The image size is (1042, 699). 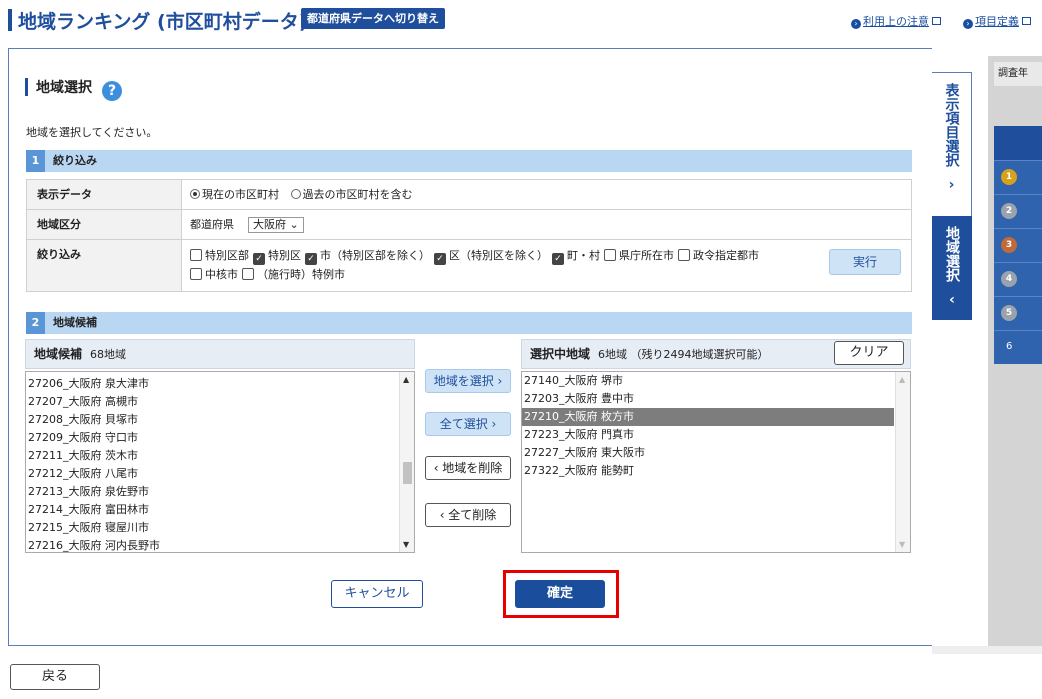 I want to click on caution-link-label: 利用上の注意, so click(x=896, y=21).